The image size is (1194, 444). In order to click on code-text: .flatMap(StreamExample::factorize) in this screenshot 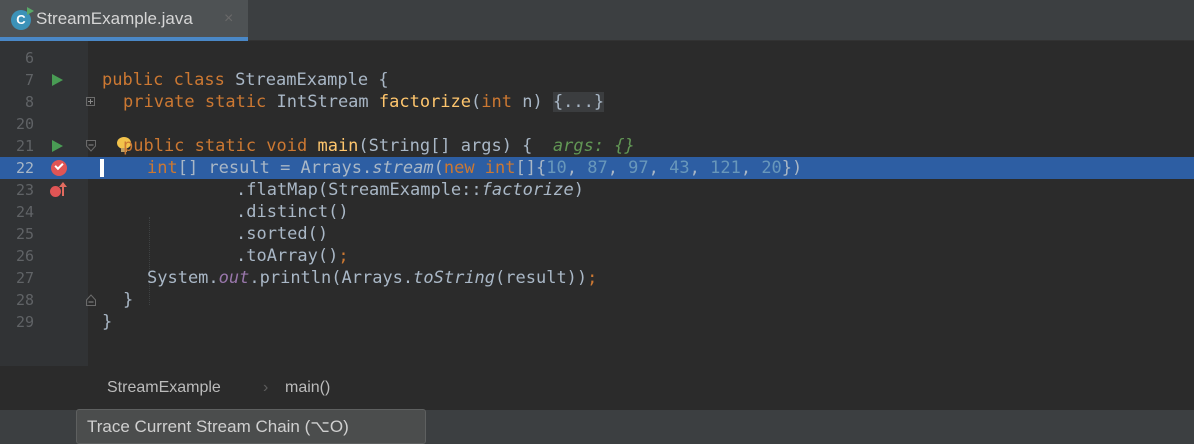, I will do `click(410, 190)`.